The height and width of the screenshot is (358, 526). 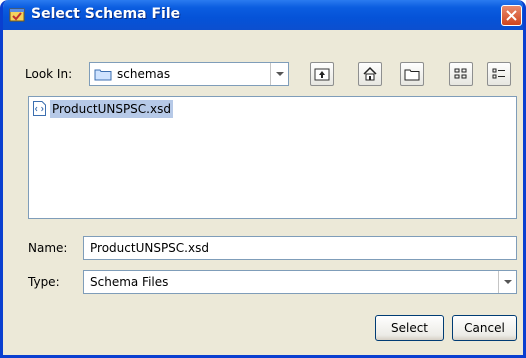 I want to click on close-button, so click(x=511, y=15).